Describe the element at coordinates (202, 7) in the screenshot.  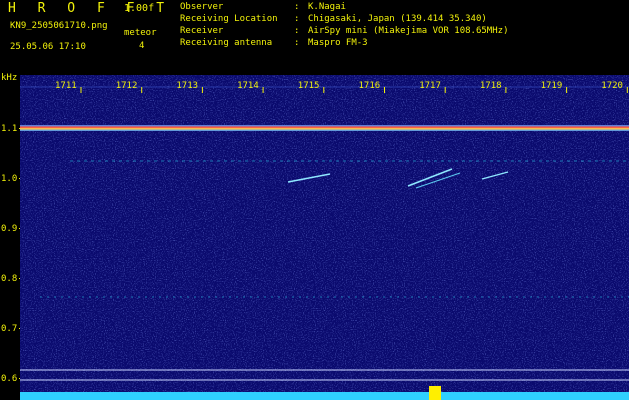
I see `info-key: Observer` at that location.